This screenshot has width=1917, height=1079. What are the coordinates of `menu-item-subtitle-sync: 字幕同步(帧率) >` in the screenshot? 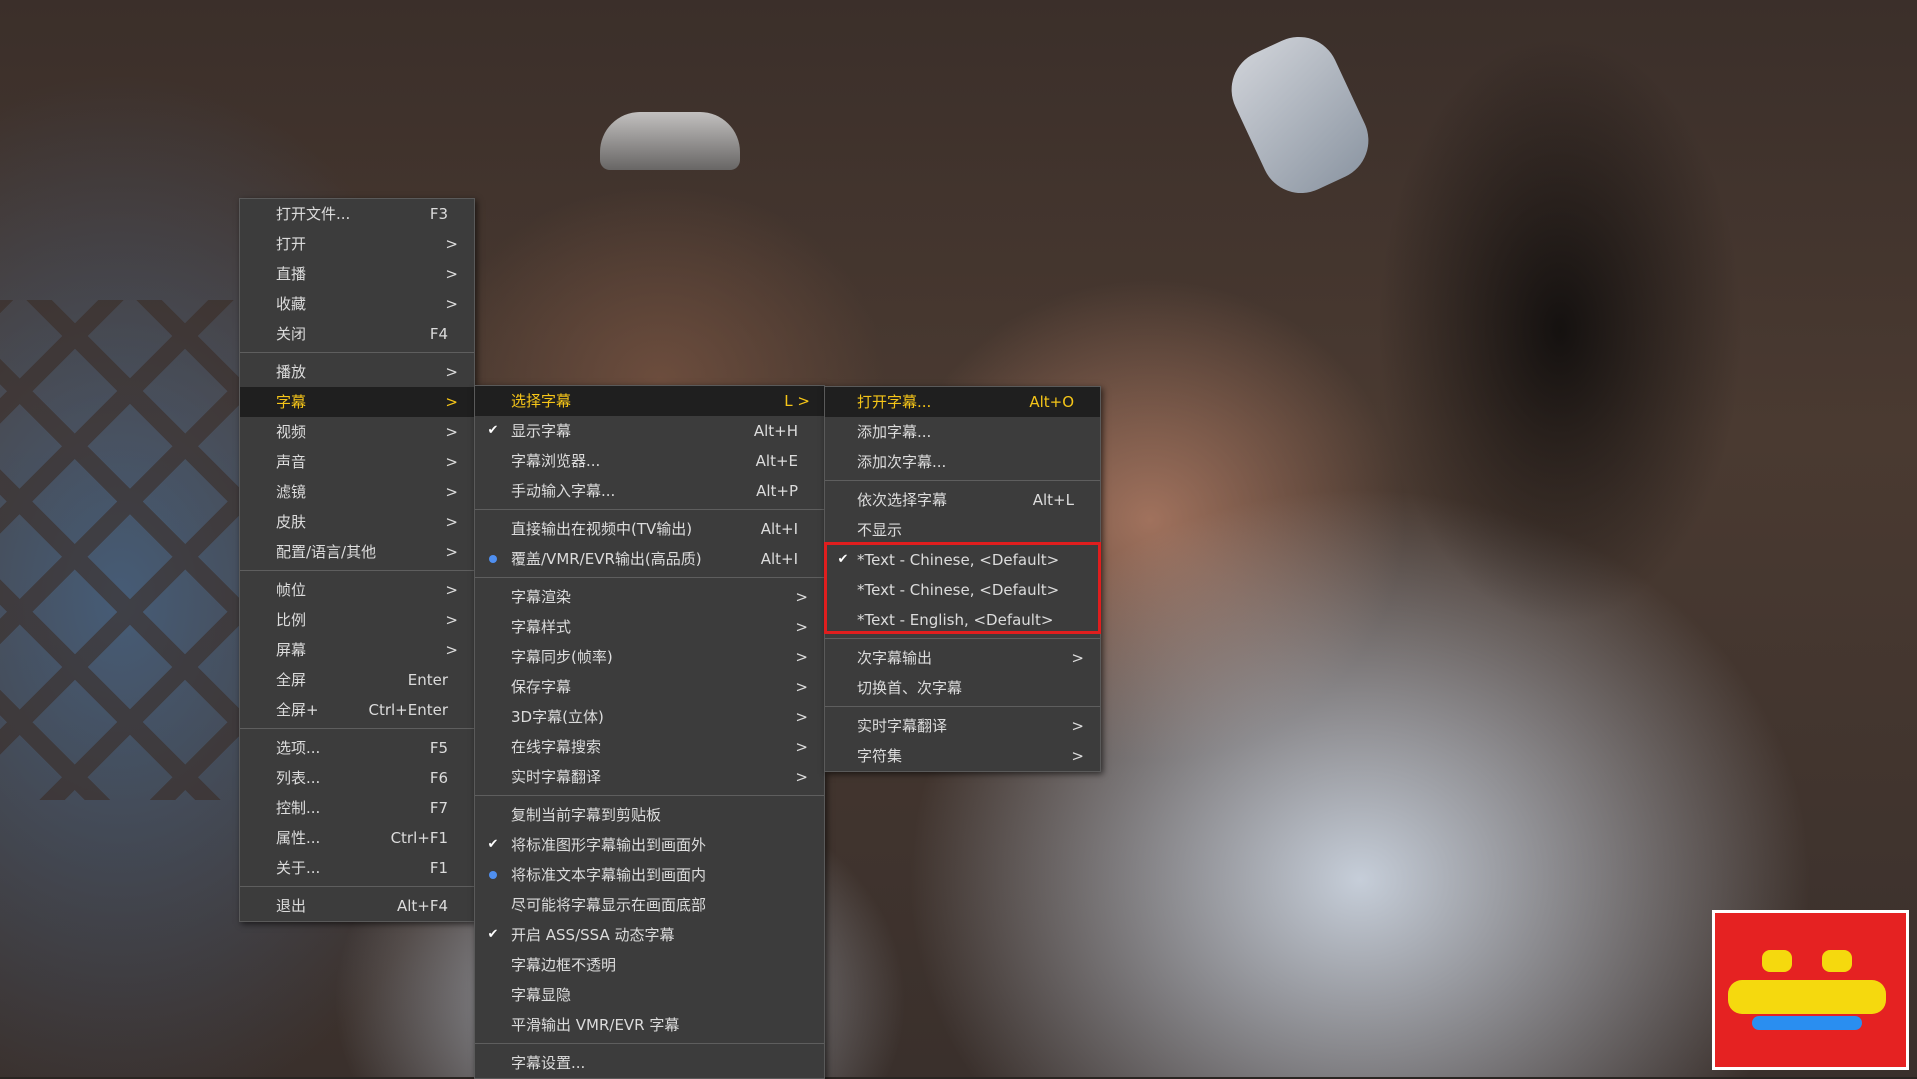 It's located at (649, 657).